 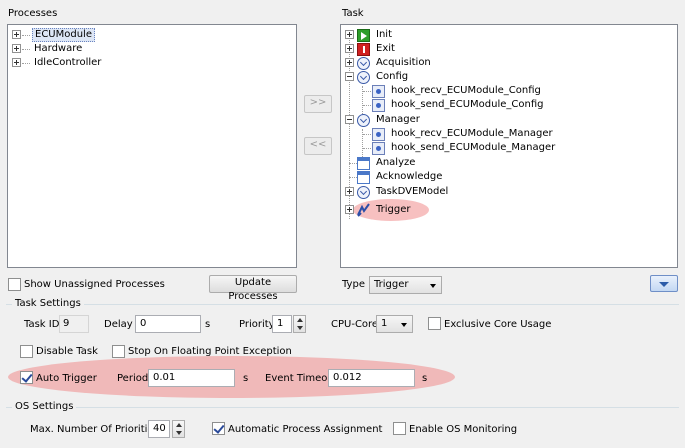 I want to click on task-item-label: Analyze, so click(x=396, y=162).